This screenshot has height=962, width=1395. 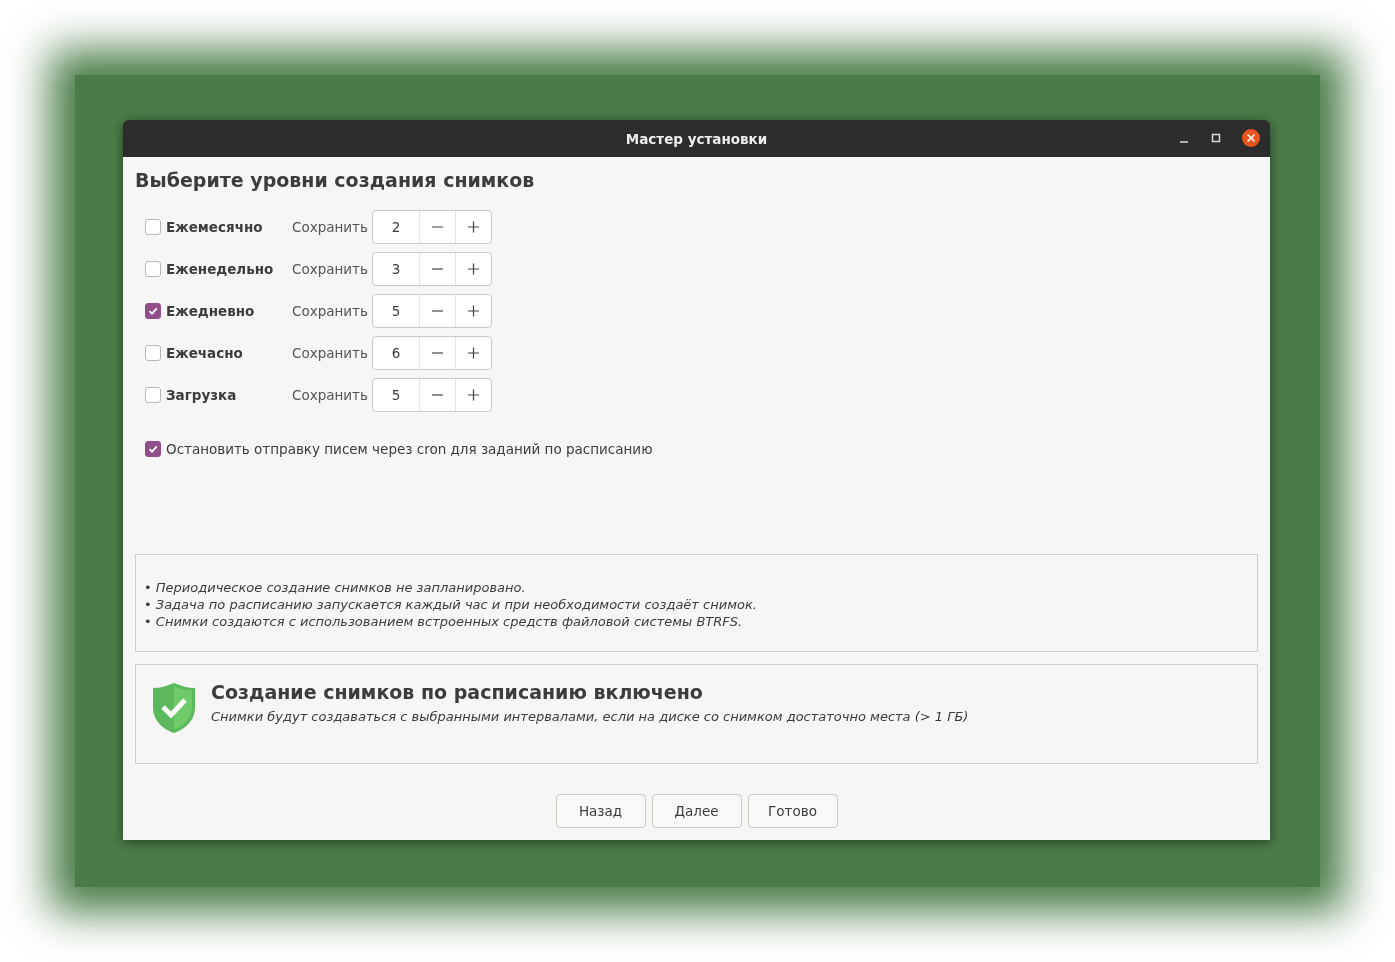 I want to click on shield-check-icon, so click(x=174, y=708).